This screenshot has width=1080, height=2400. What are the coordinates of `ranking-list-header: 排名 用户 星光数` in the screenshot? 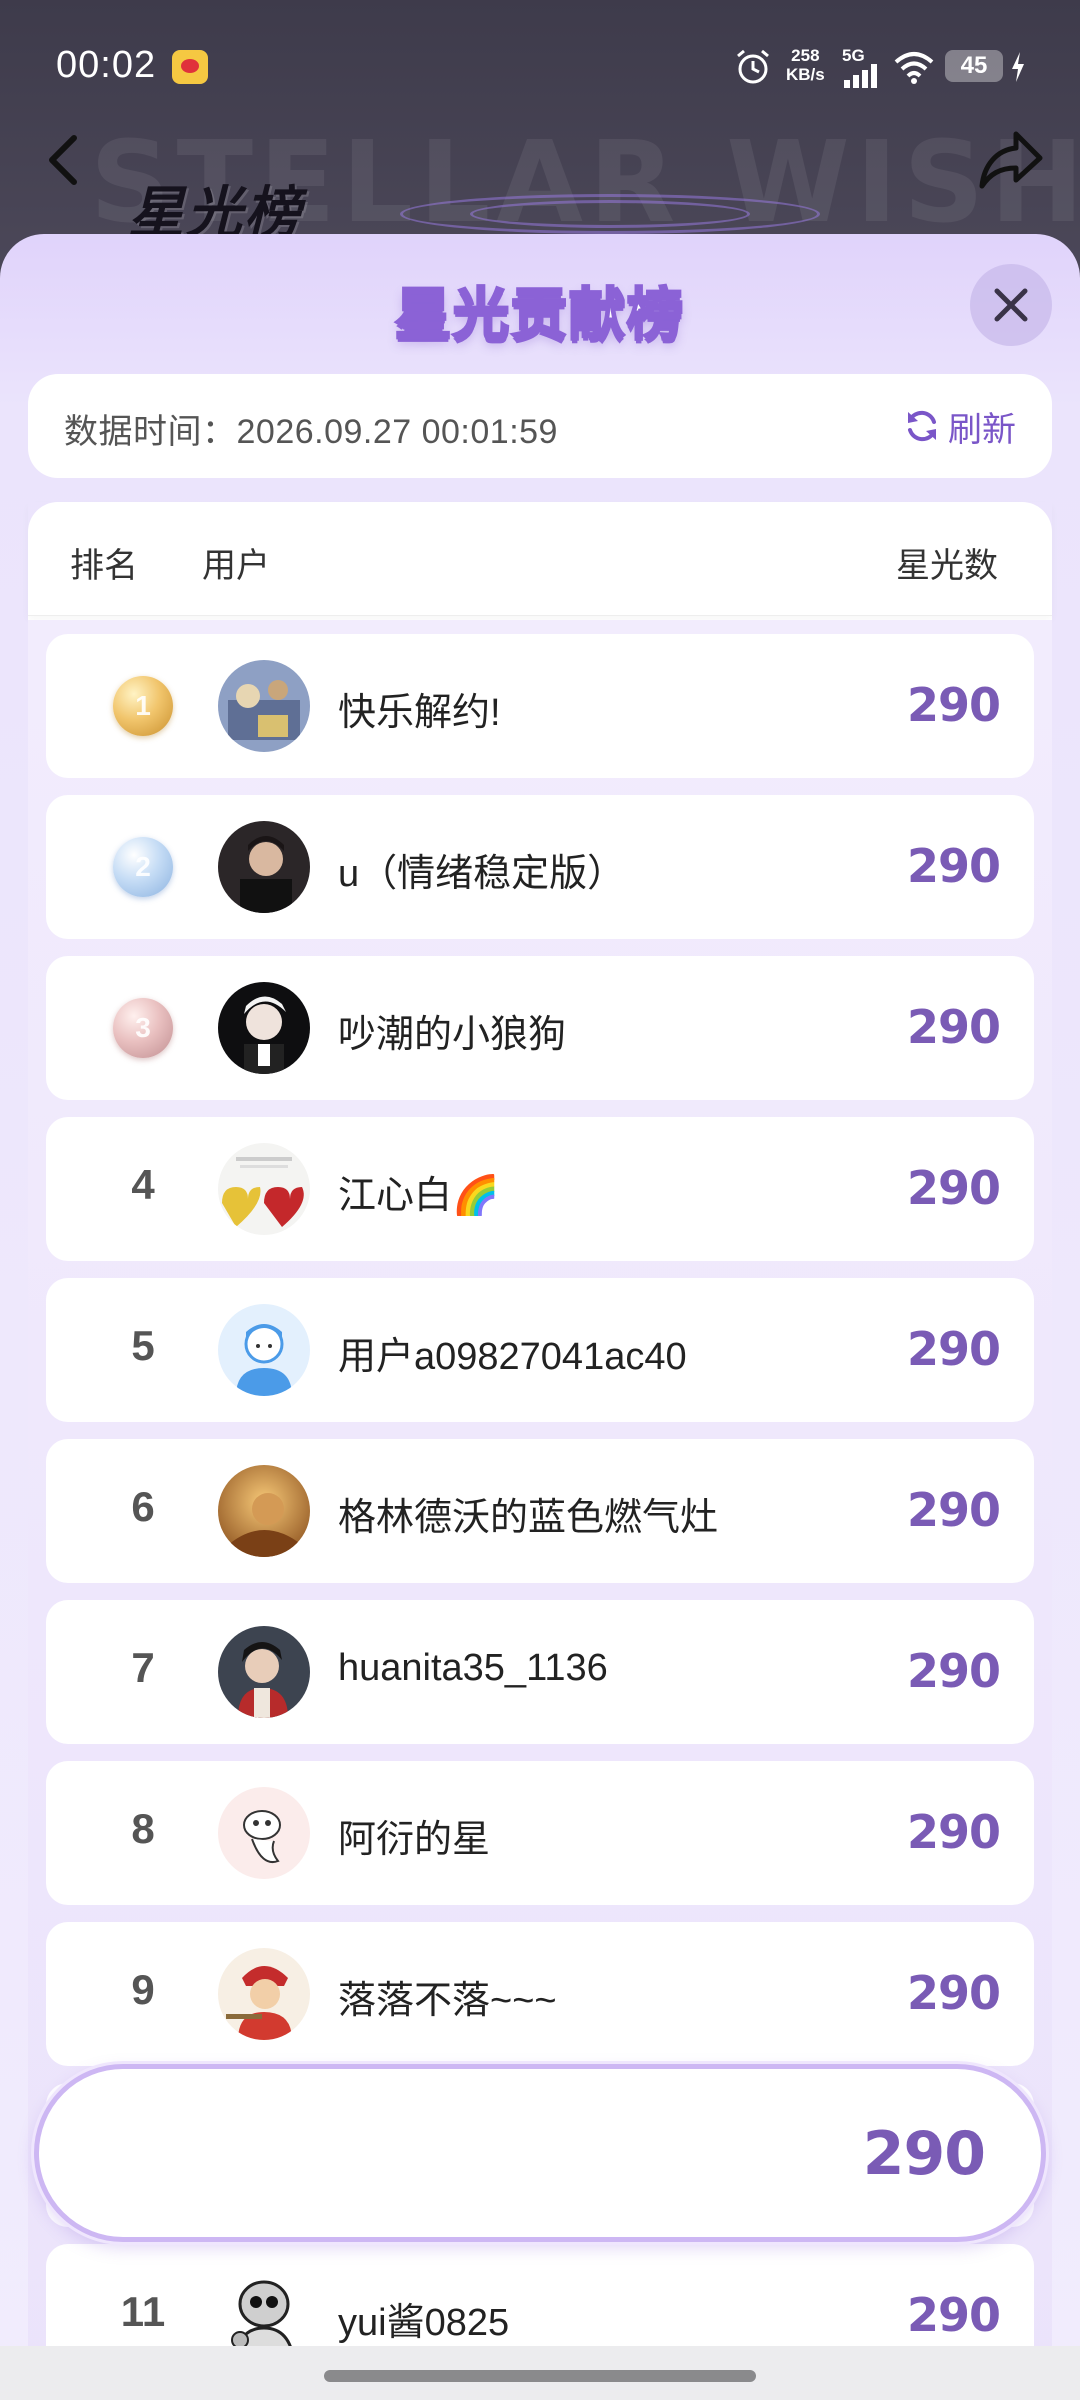 It's located at (540, 559).